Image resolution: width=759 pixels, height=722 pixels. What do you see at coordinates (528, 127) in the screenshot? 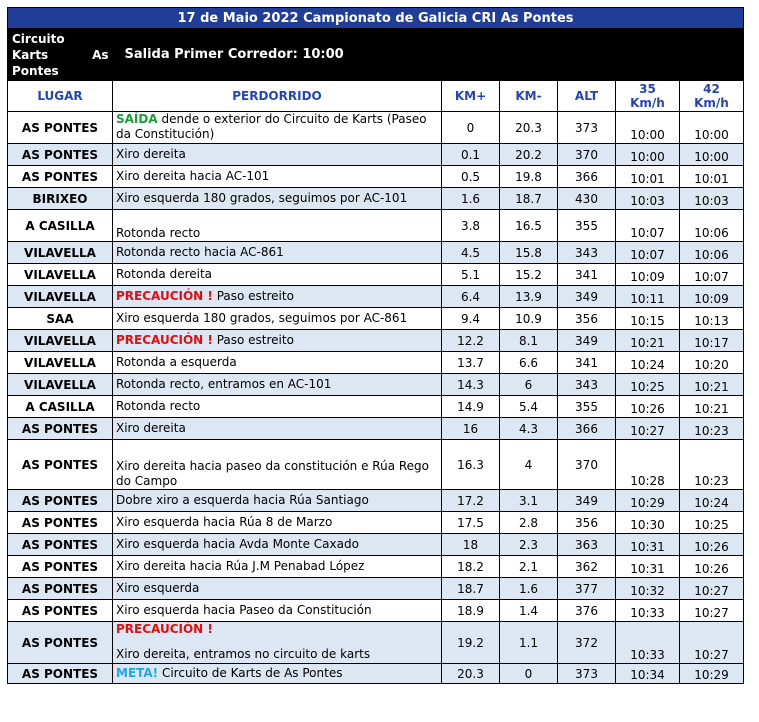
I see `cell-km-minus: 20.3` at bounding box center [528, 127].